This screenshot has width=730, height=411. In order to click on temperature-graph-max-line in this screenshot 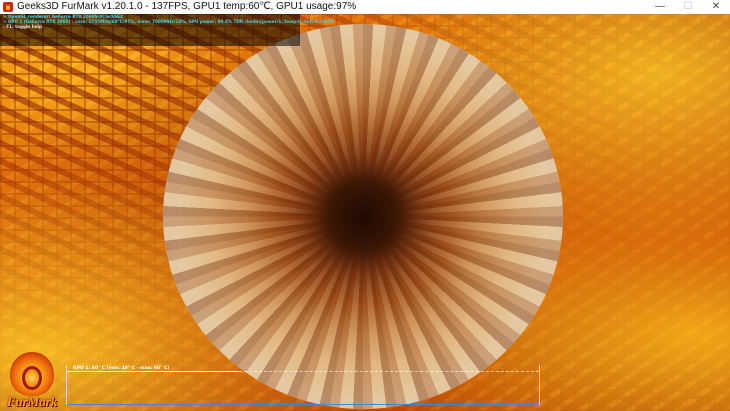, I will do `click(389, 371)`.